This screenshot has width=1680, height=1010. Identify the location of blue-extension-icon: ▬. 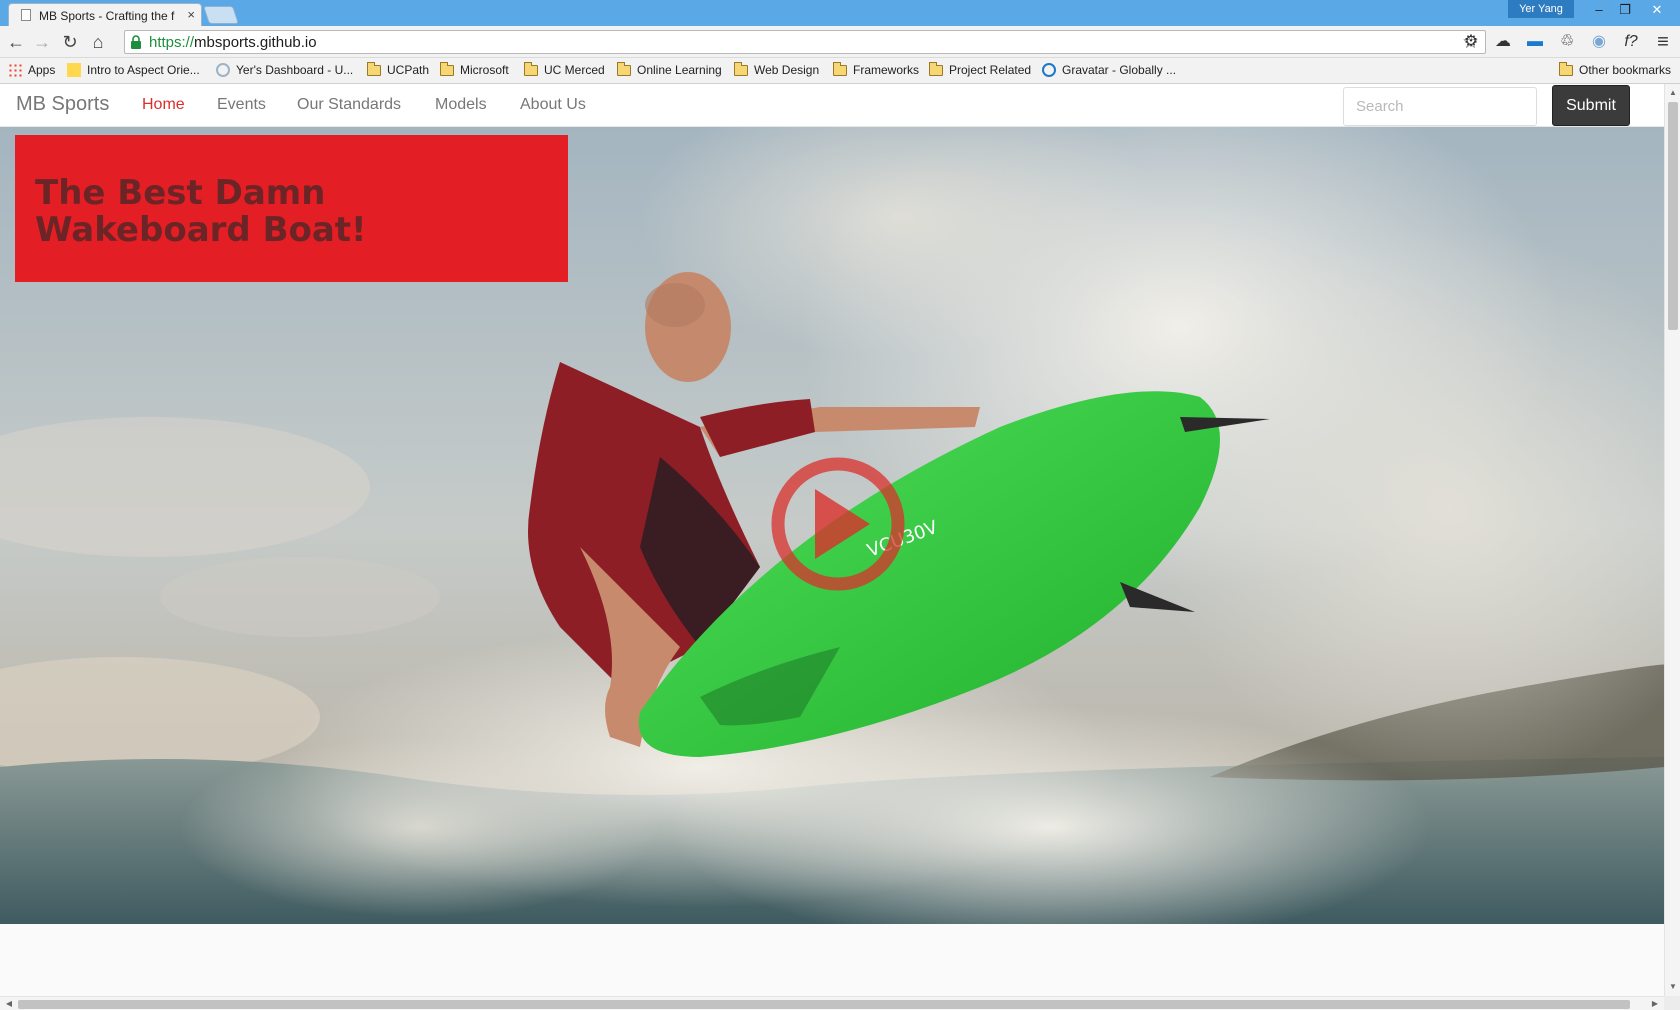
(1535, 42).